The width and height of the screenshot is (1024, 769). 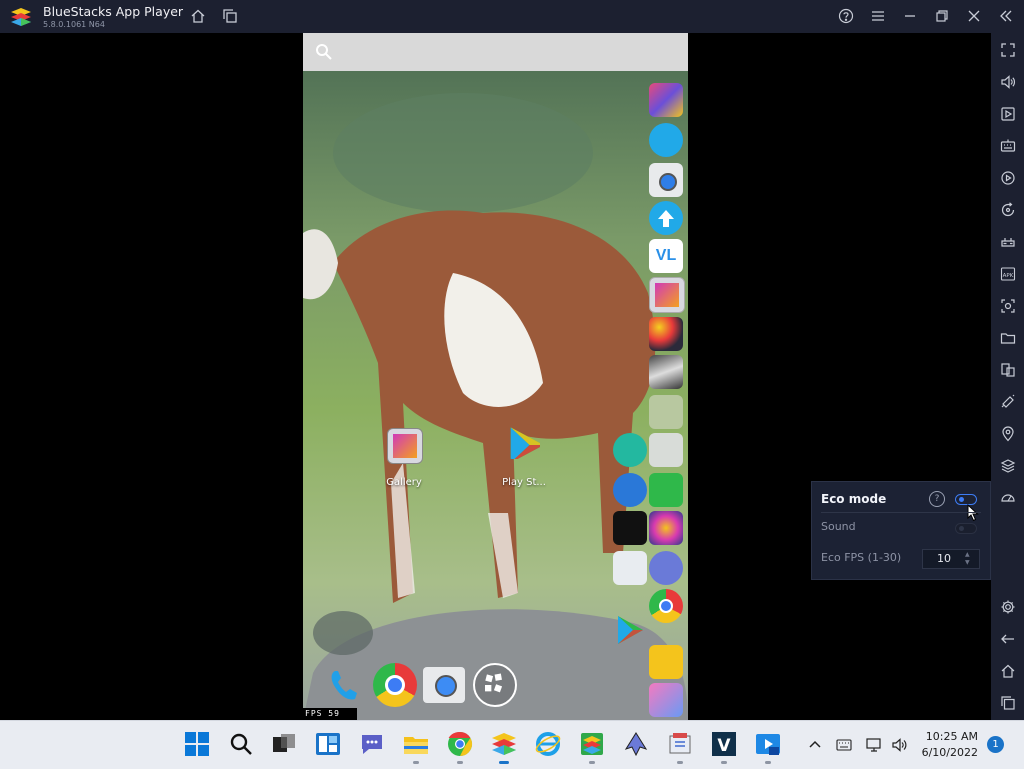 I want to click on shake-icon, so click(x=1008, y=402).